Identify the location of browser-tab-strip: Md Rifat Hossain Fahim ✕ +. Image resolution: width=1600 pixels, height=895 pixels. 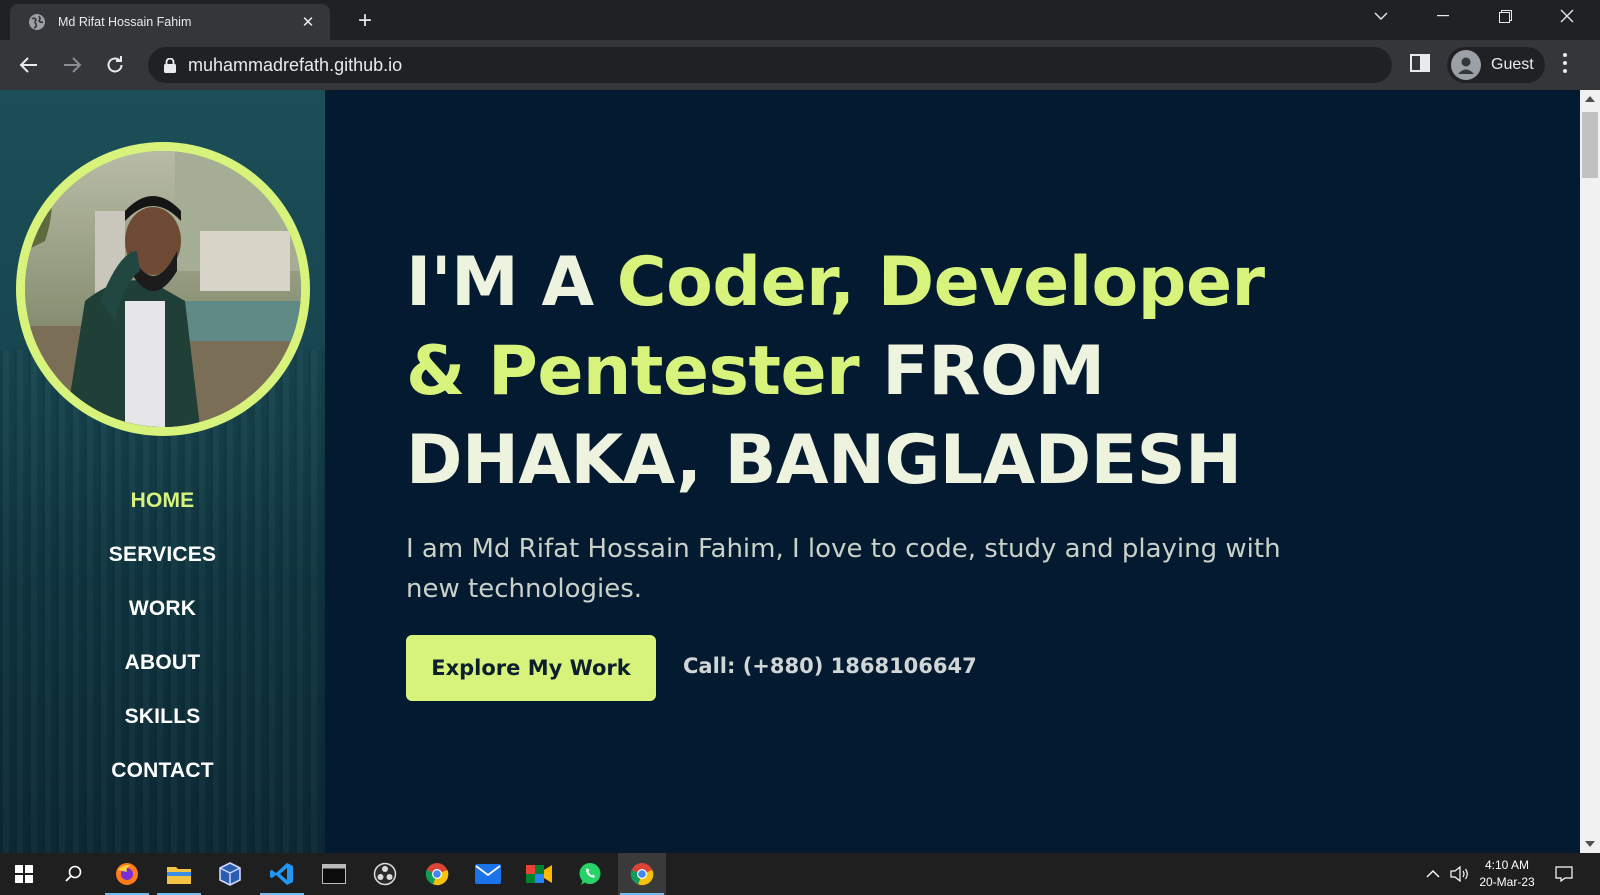
(800, 20).